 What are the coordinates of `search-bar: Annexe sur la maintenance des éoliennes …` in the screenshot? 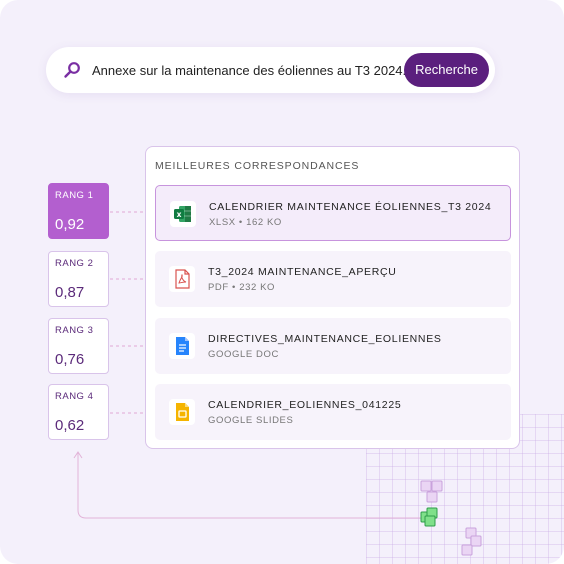 It's located at (270, 70).